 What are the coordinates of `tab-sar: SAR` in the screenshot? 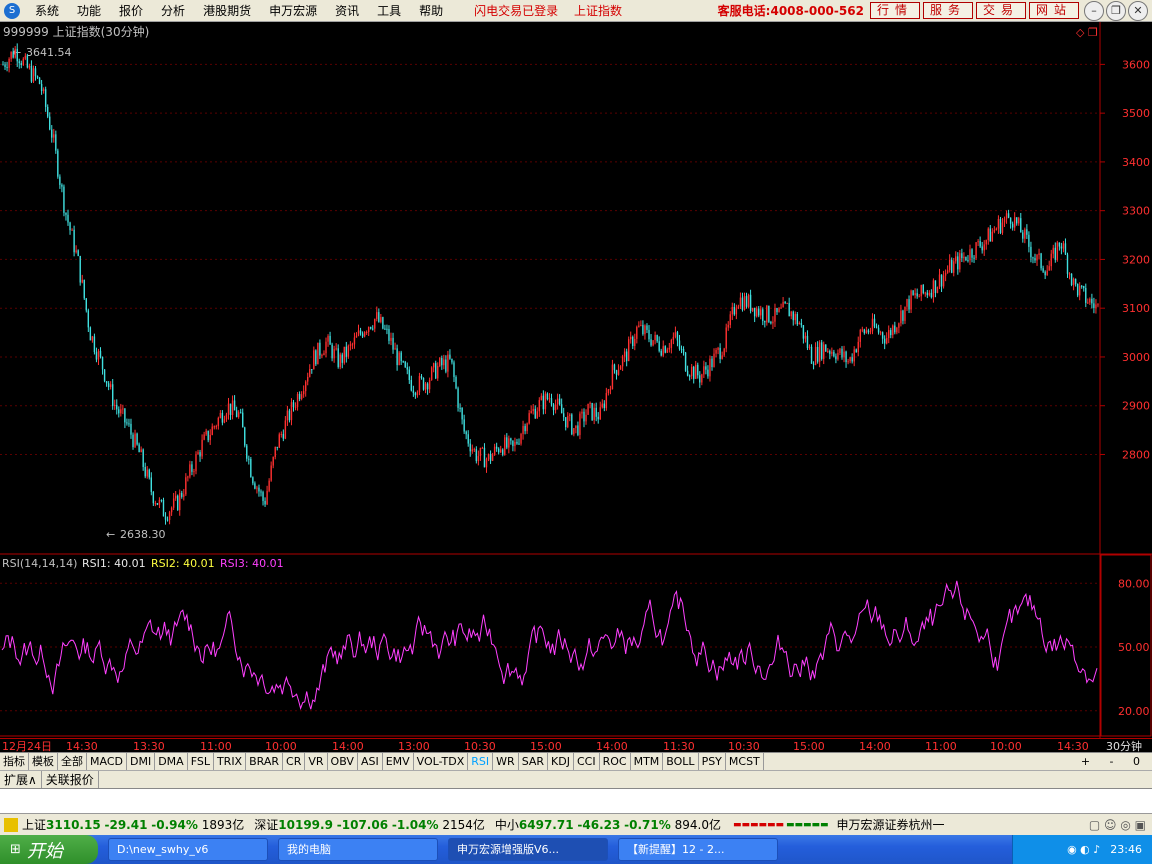 It's located at (534, 761).